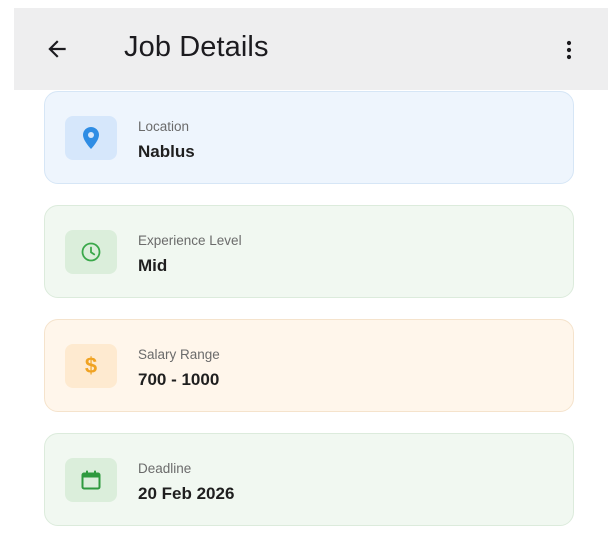 The image size is (608, 554). What do you see at coordinates (165, 468) in the screenshot?
I see `deadline-label: Deadline` at bounding box center [165, 468].